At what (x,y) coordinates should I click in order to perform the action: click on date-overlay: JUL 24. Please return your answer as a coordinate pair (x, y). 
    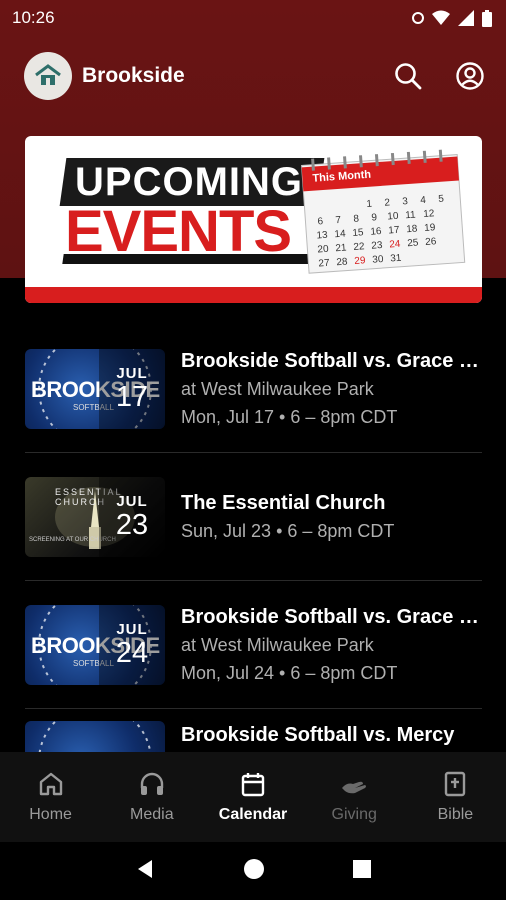
    Looking at the image, I should click on (132, 644).